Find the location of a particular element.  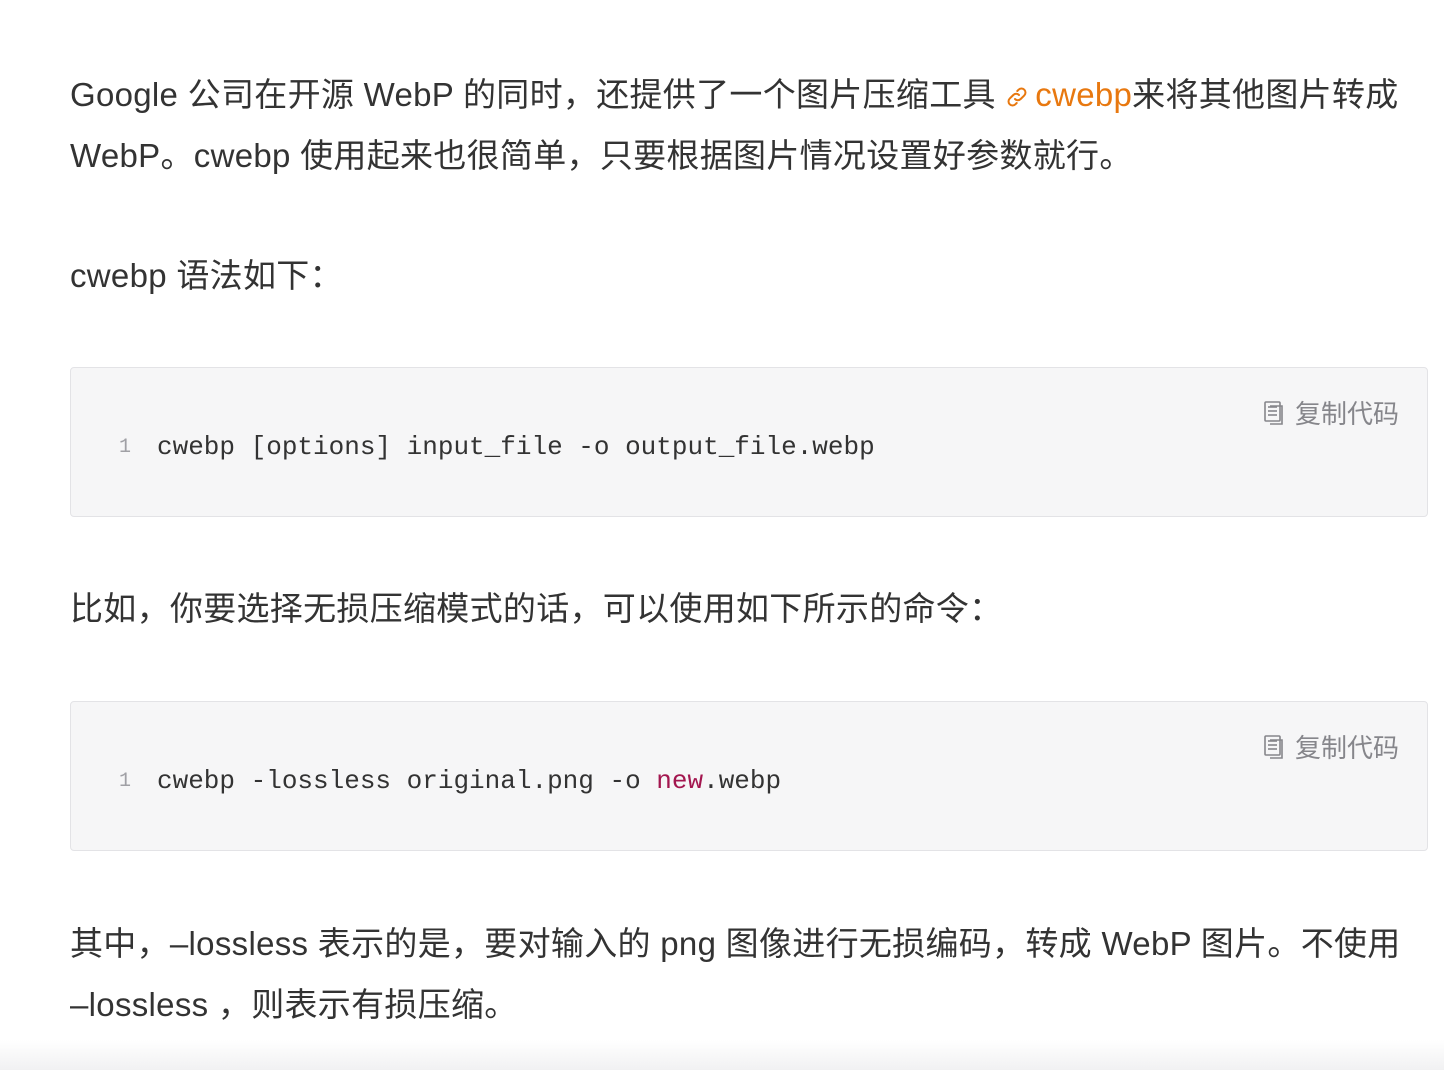

paragraph-syntax: cwebp 语法如下： is located at coordinates (206, 275).